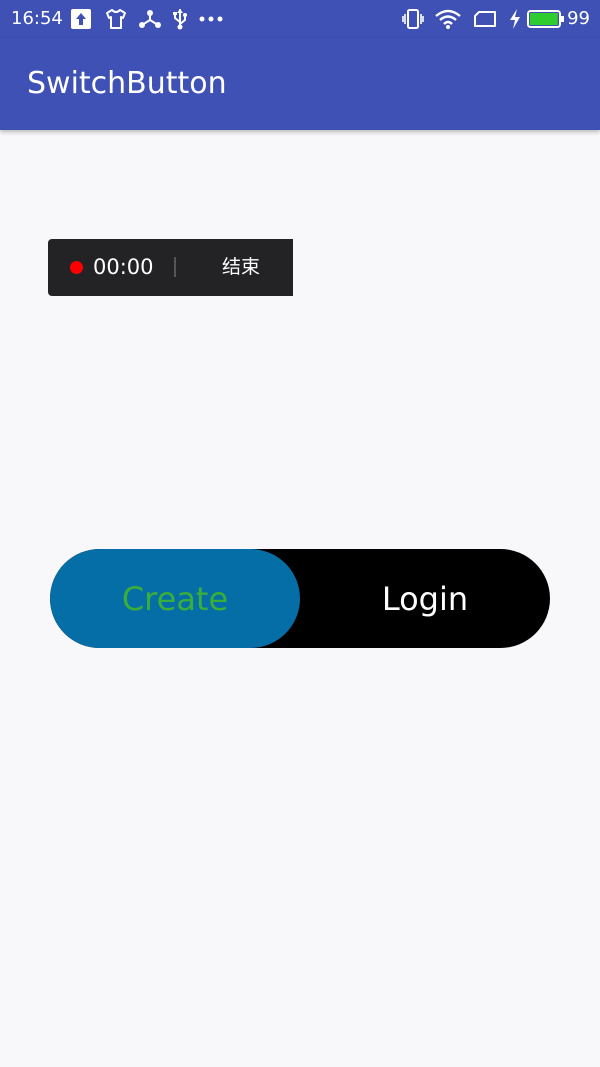 The image size is (600, 1067). Describe the element at coordinates (300, 84) in the screenshot. I see `app-bar: SwitchButton` at that location.